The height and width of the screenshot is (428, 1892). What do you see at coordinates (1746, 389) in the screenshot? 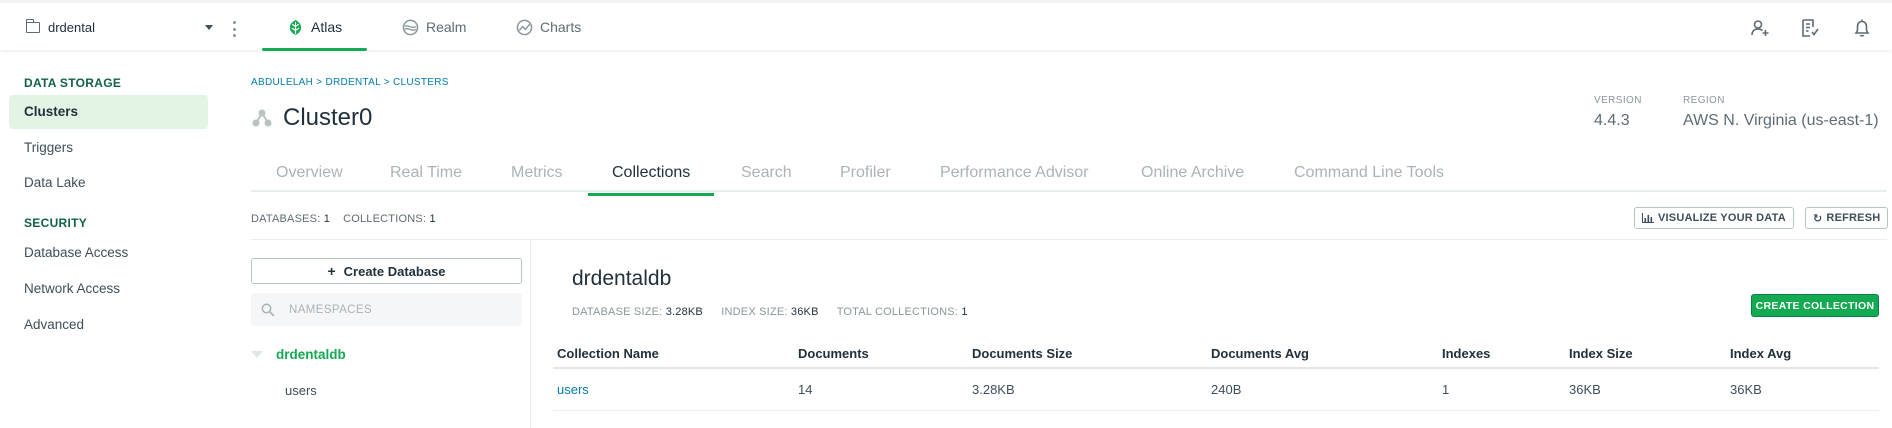
I see `index-avg: 36KB` at bounding box center [1746, 389].